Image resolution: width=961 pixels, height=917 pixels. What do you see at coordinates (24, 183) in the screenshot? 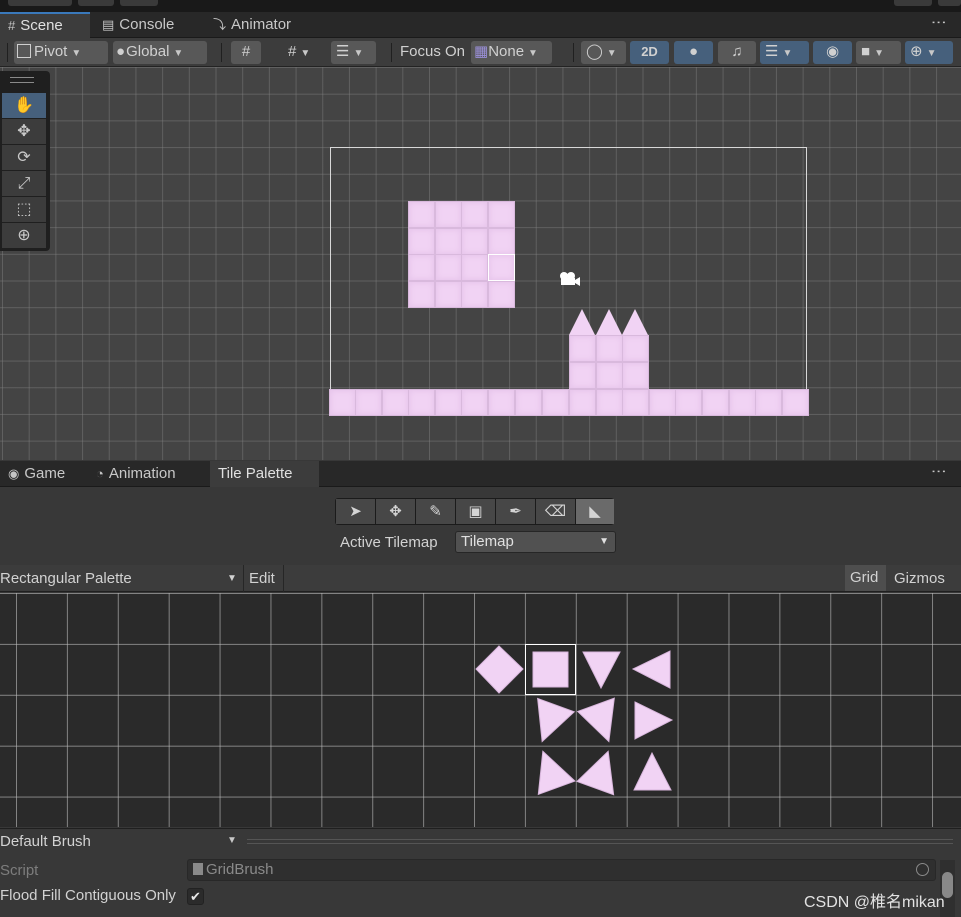
I see `scale-tool-button: ⤢` at bounding box center [24, 183].